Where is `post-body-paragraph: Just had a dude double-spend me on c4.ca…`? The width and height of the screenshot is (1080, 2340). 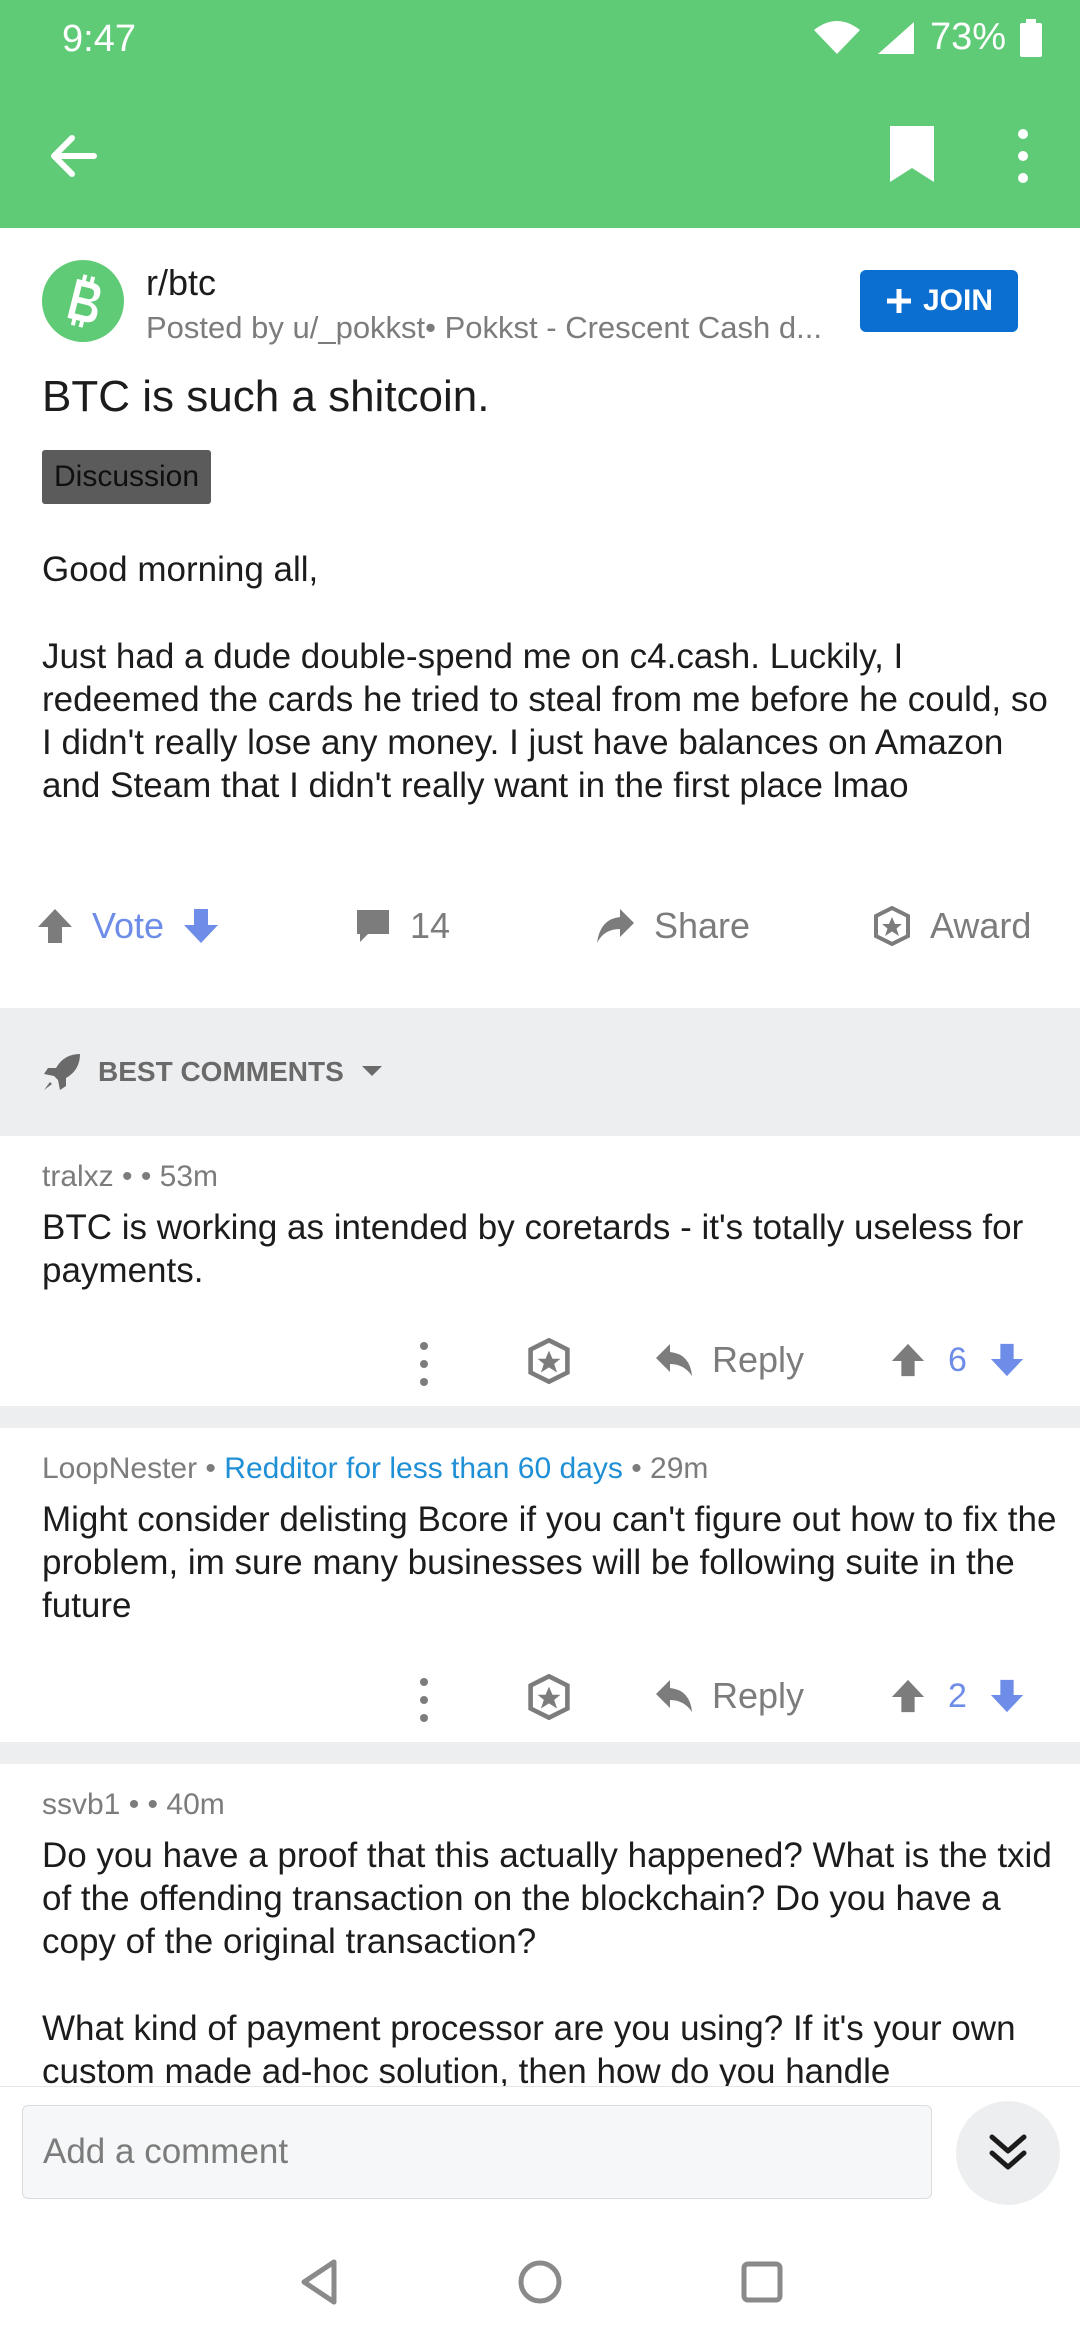 post-body-paragraph: Just had a dude double-spend me on c4.ca… is located at coordinates (545, 721).